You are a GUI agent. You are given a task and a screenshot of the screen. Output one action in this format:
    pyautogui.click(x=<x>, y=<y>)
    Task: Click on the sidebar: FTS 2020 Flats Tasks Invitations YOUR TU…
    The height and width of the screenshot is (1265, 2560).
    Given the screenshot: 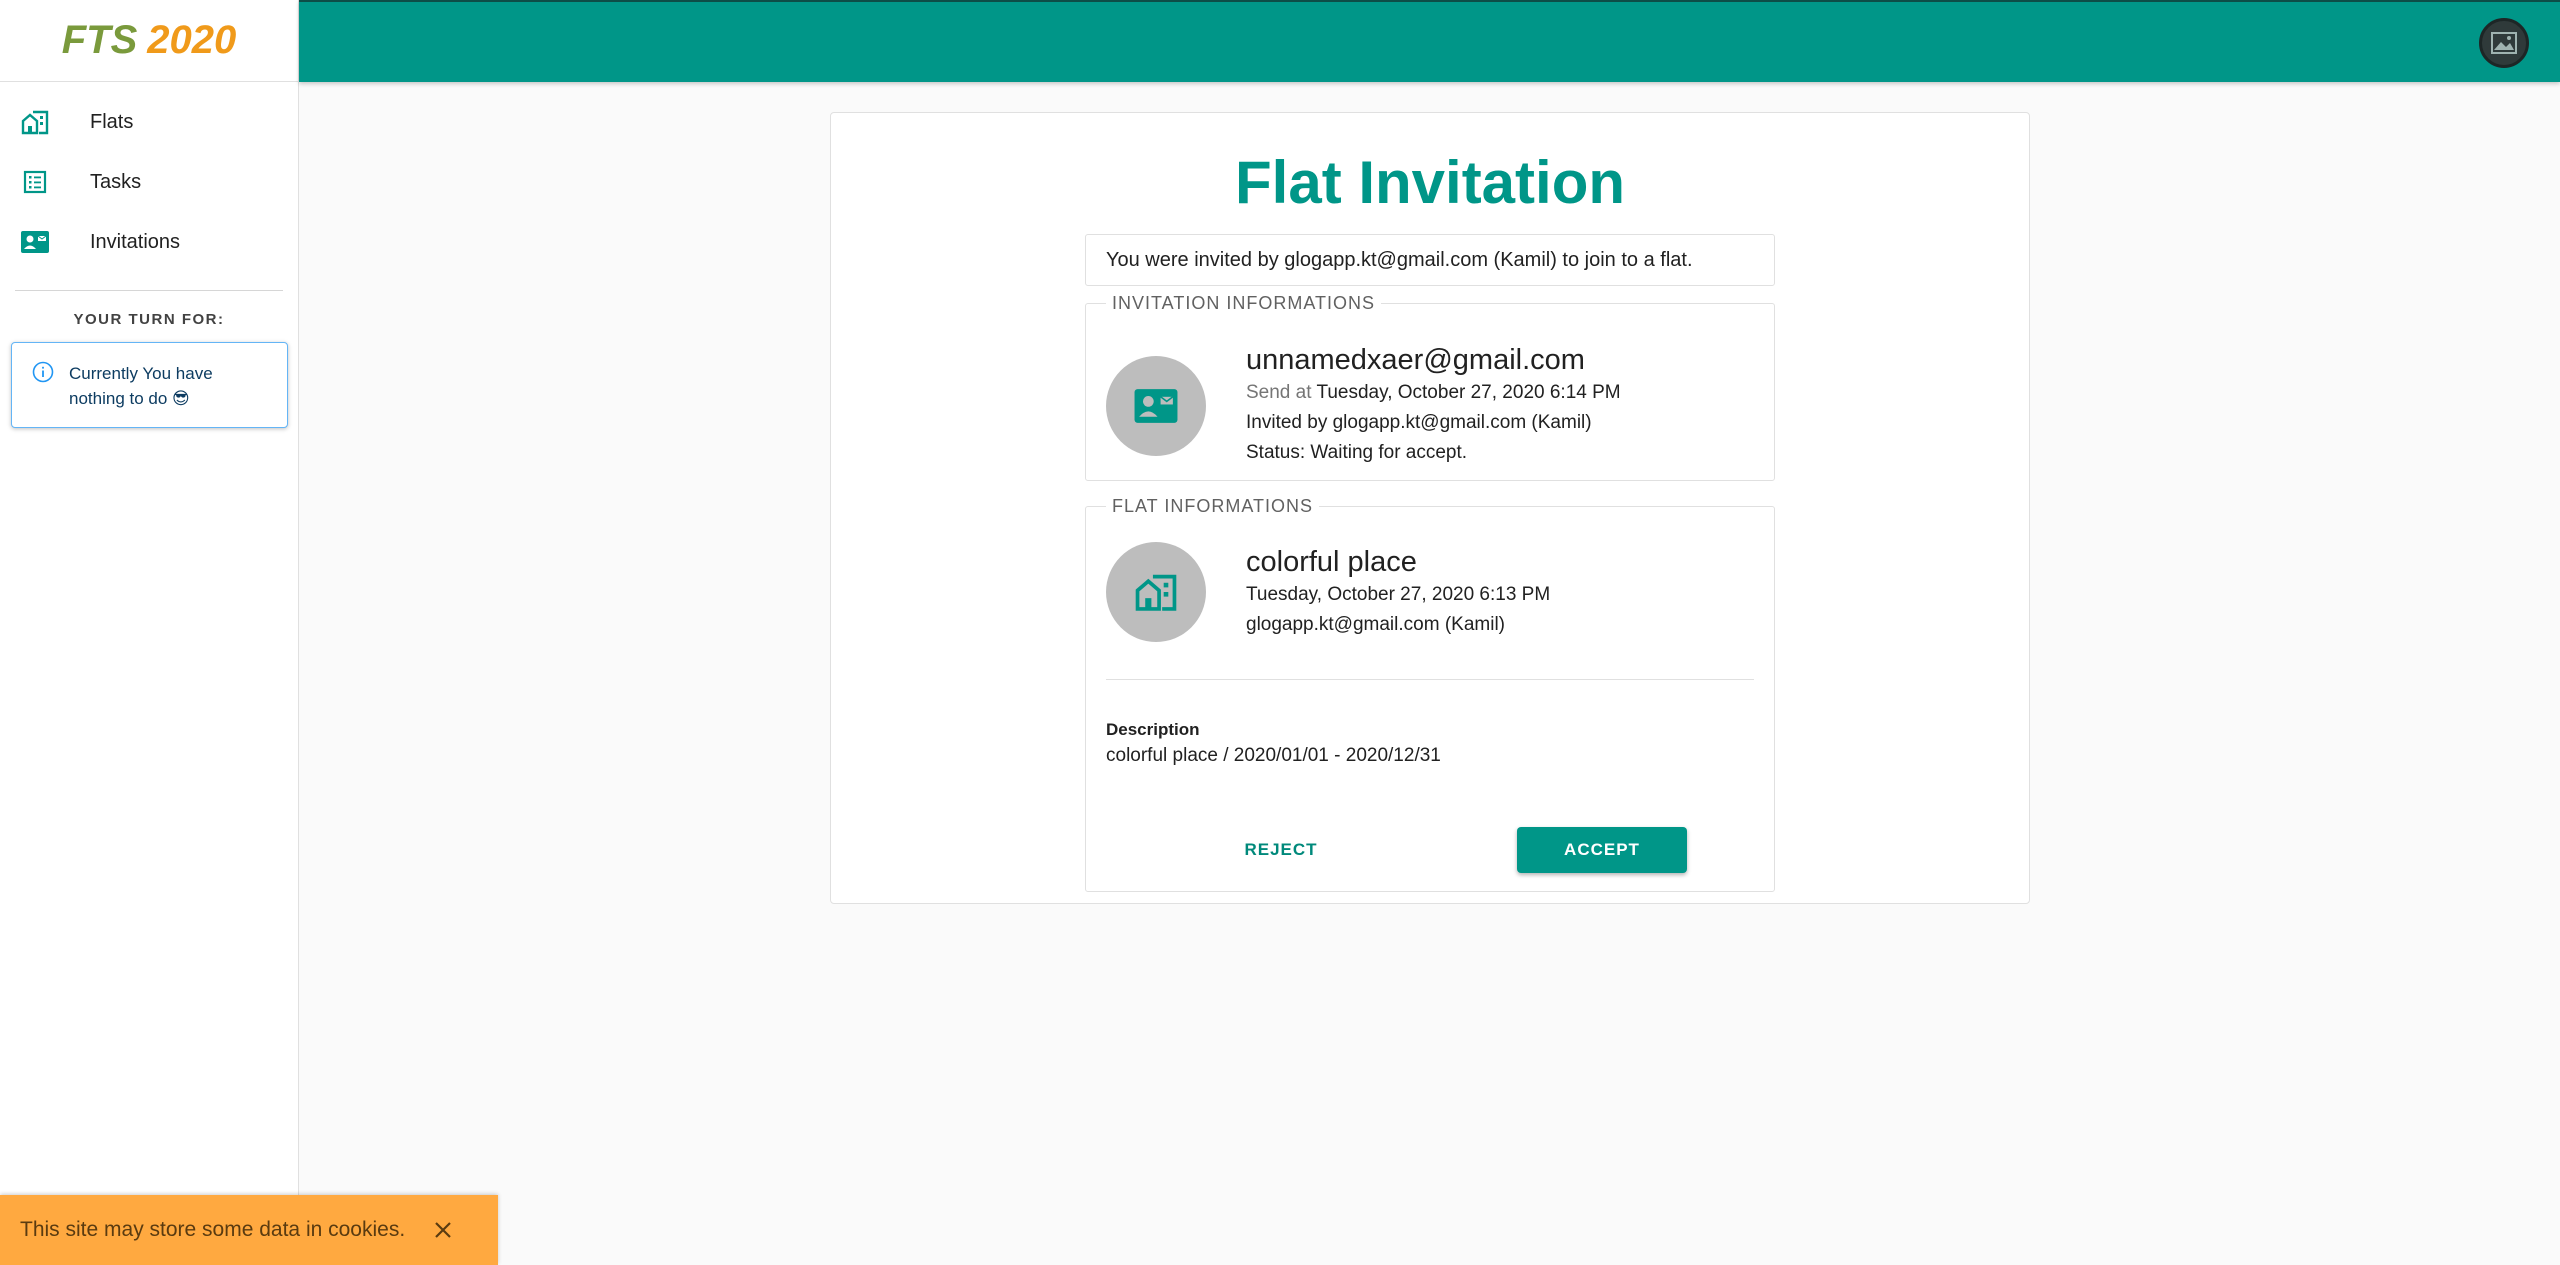 What is the action you would take?
    pyautogui.click(x=149, y=632)
    